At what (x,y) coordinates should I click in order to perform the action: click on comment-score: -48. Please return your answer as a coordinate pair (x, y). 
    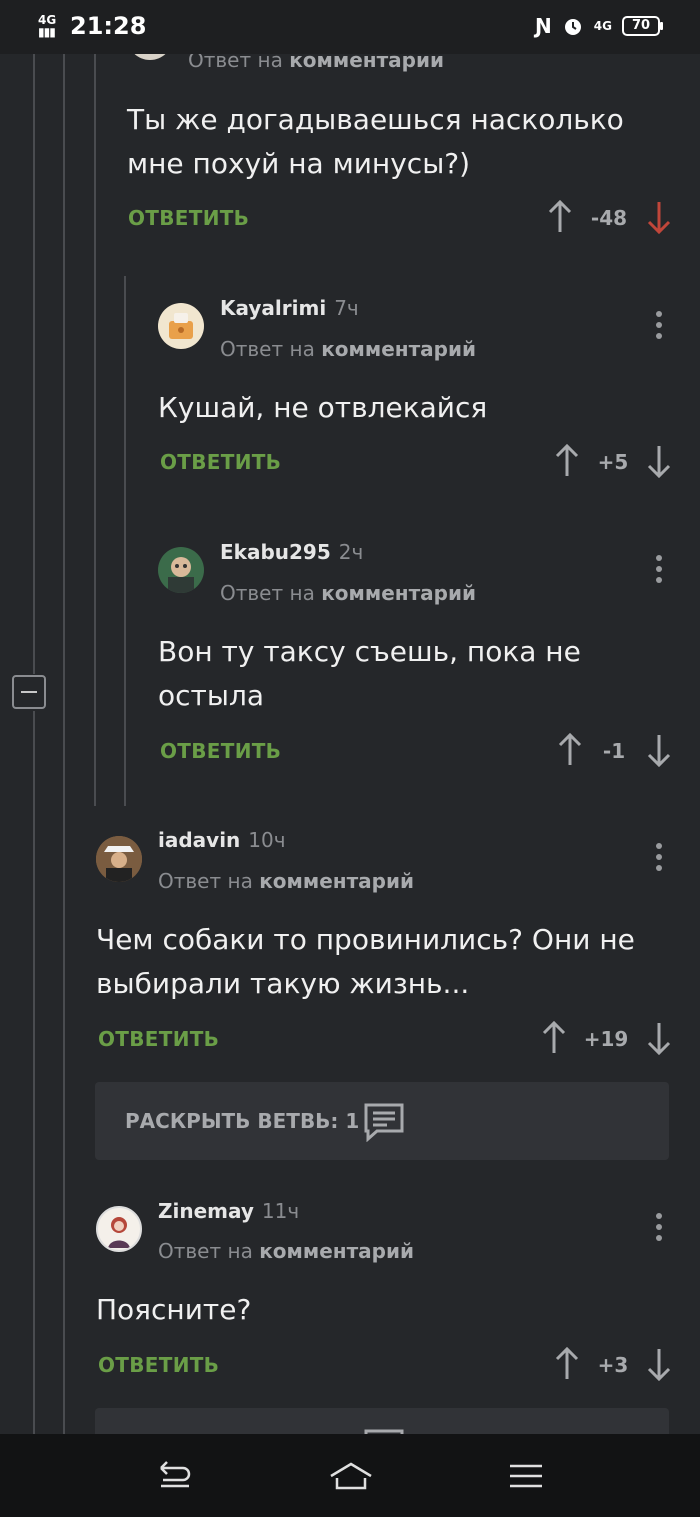
    Looking at the image, I should click on (609, 218).